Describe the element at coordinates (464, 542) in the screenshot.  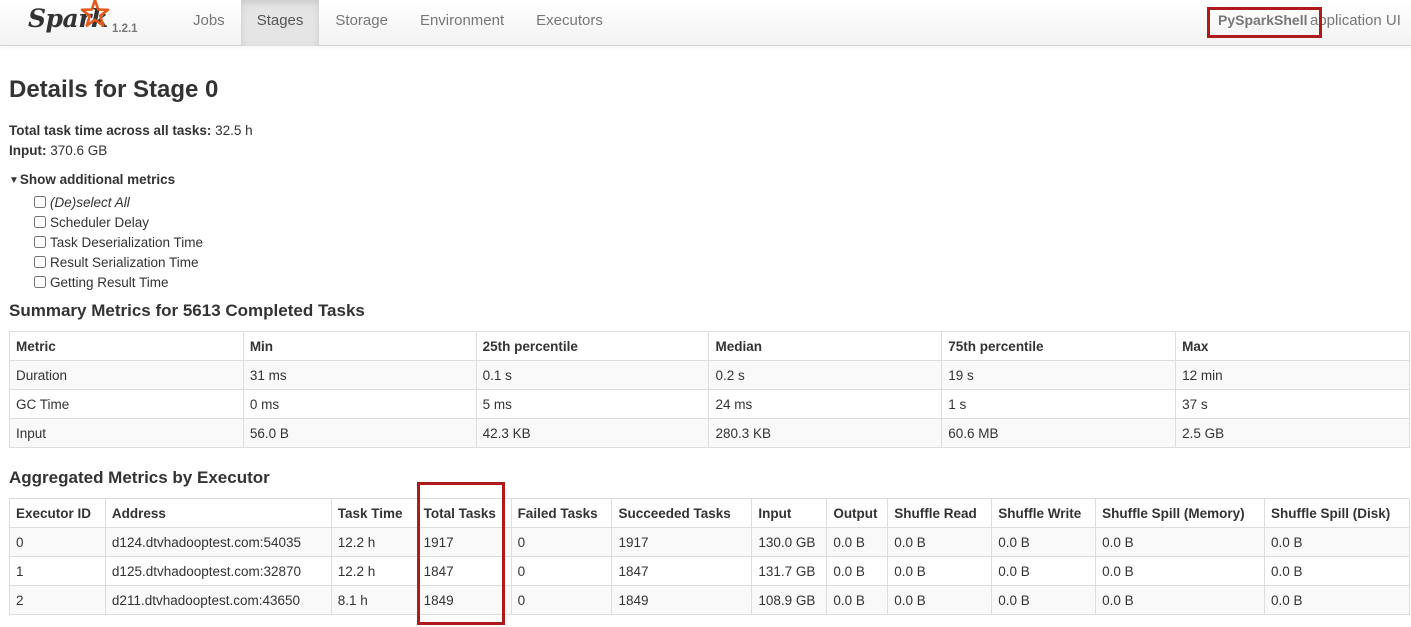
I see `table-cell: 1917` at that location.